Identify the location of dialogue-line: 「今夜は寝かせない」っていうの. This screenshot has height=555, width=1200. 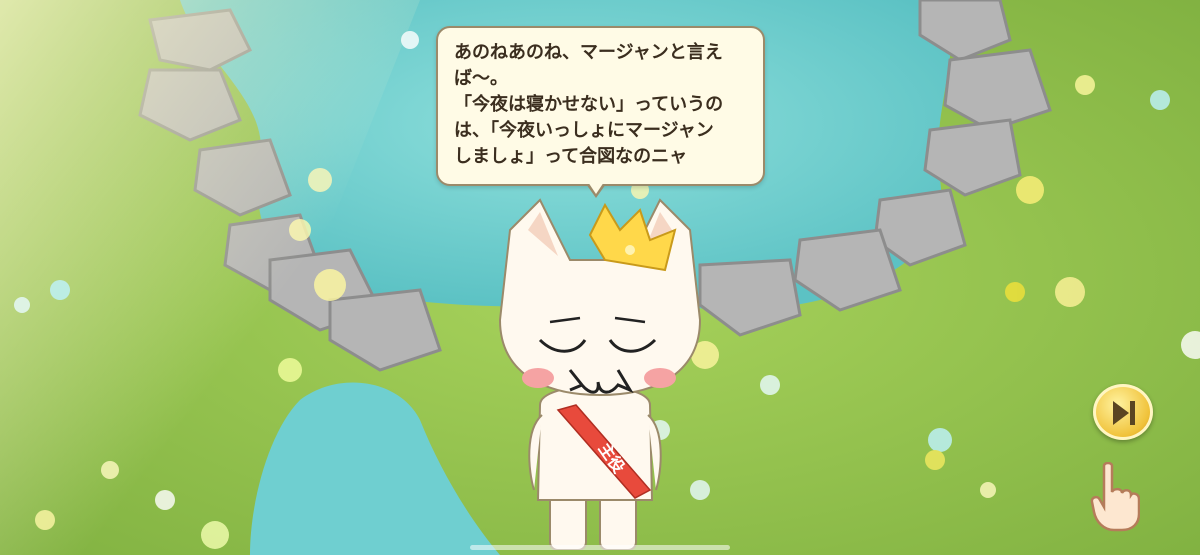
(589, 104).